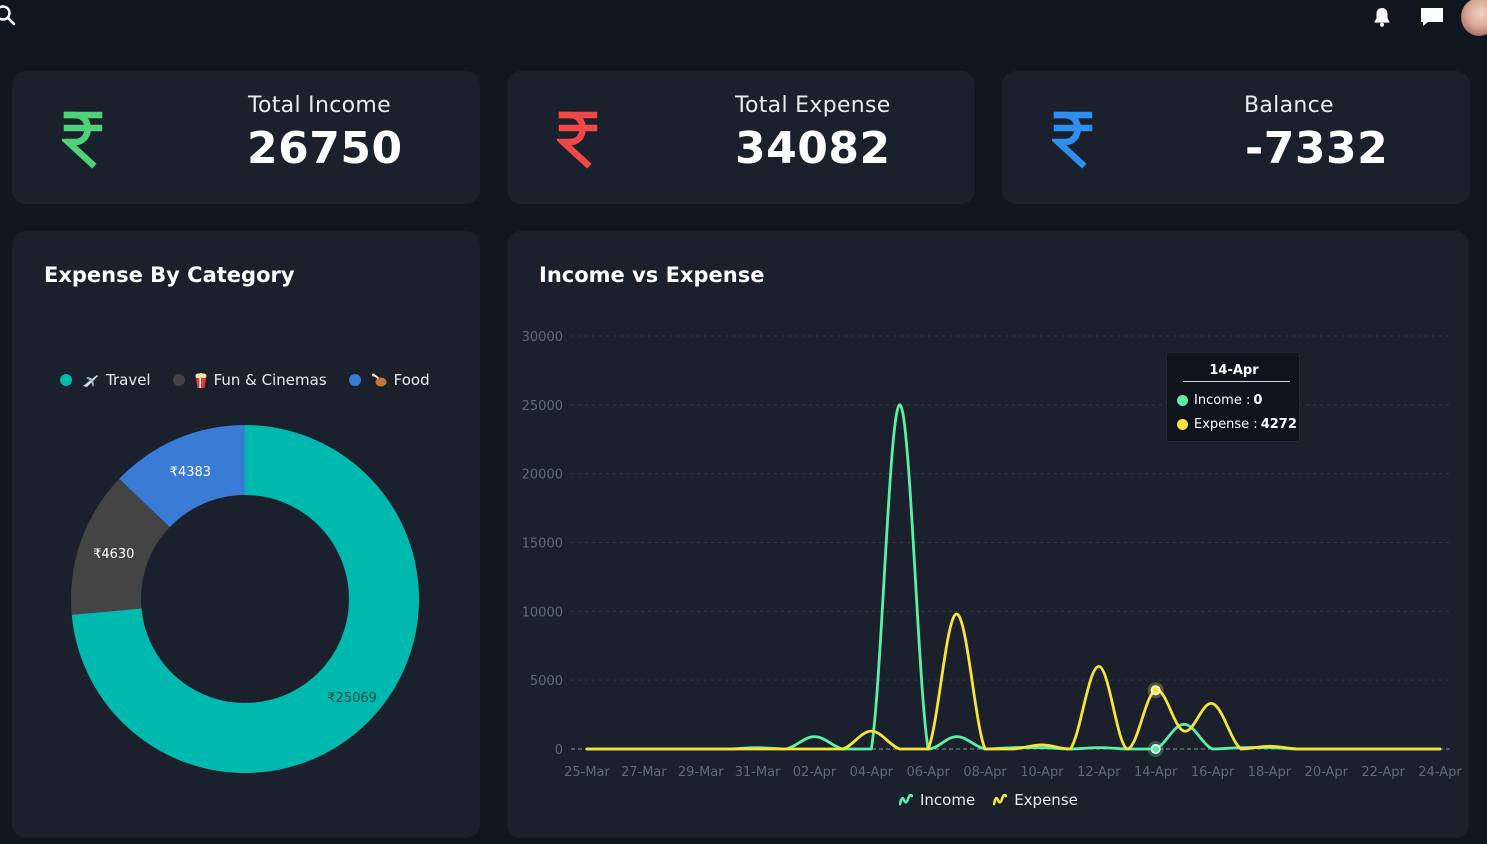  What do you see at coordinates (1258, 400) in the screenshot?
I see `tooltip-income-value: 0` at bounding box center [1258, 400].